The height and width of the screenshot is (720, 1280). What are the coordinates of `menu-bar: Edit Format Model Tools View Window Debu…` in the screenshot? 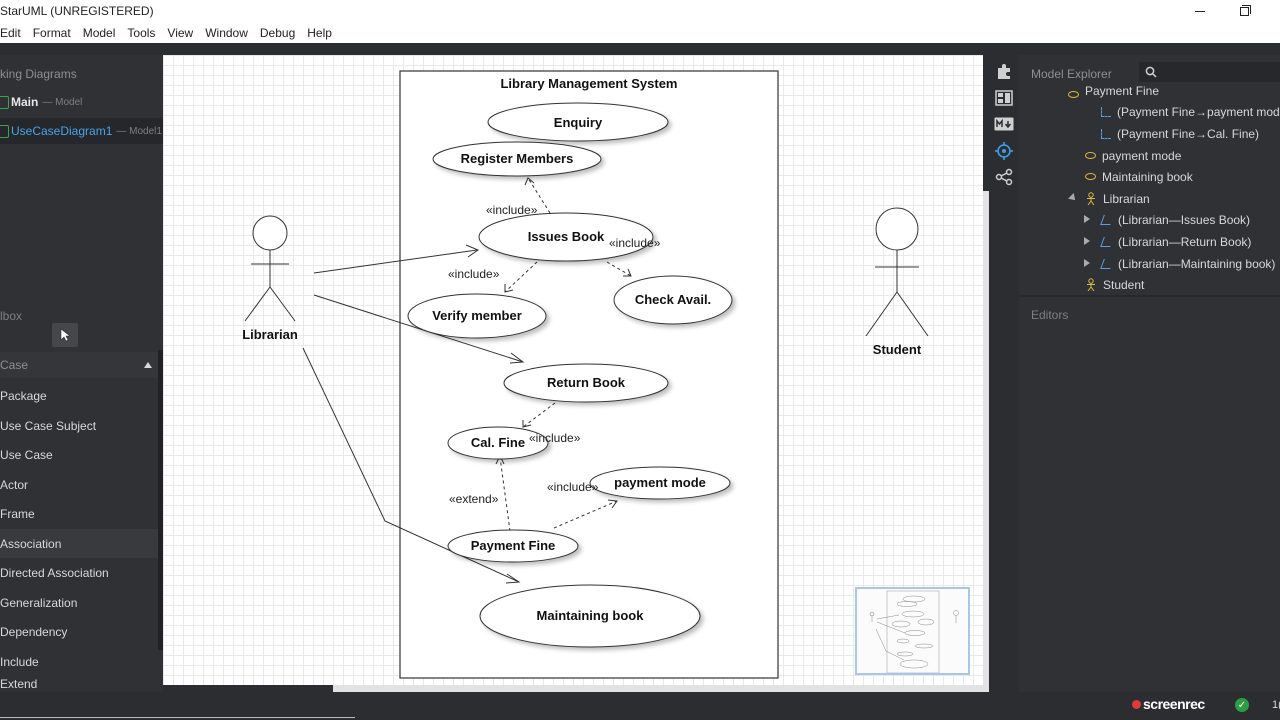 It's located at (640, 32).